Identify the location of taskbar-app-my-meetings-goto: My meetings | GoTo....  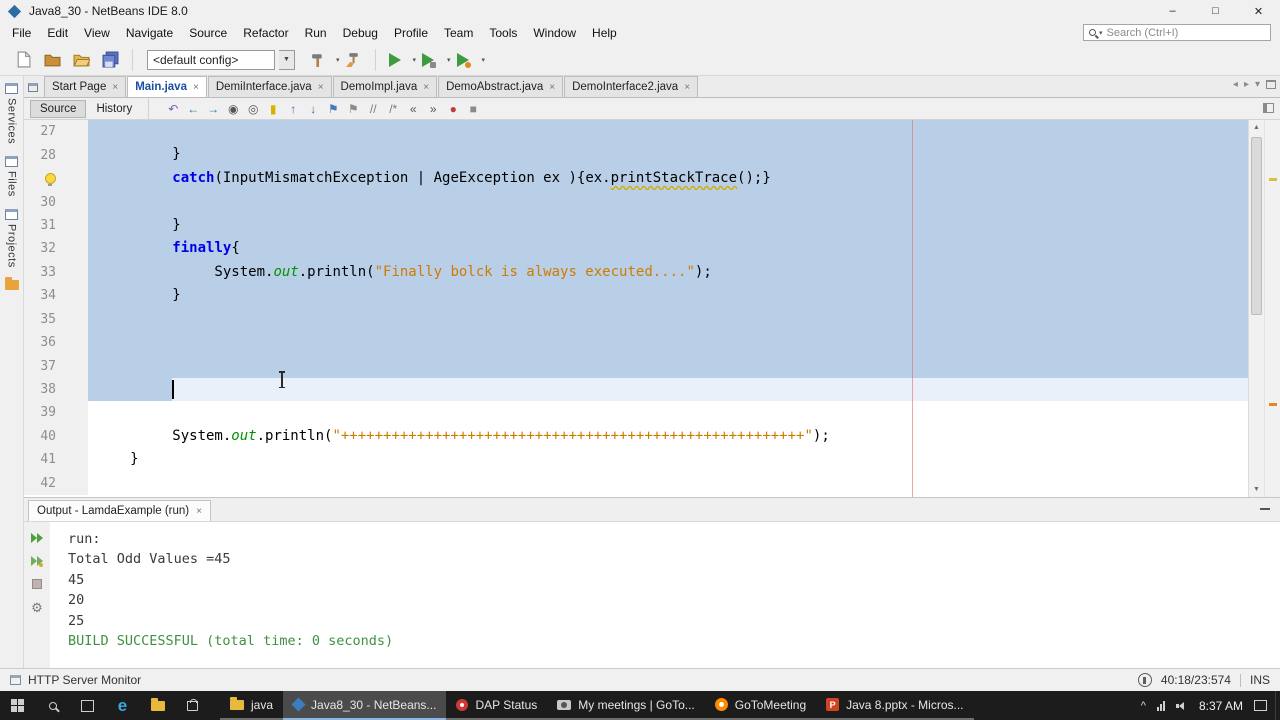
(626, 705).